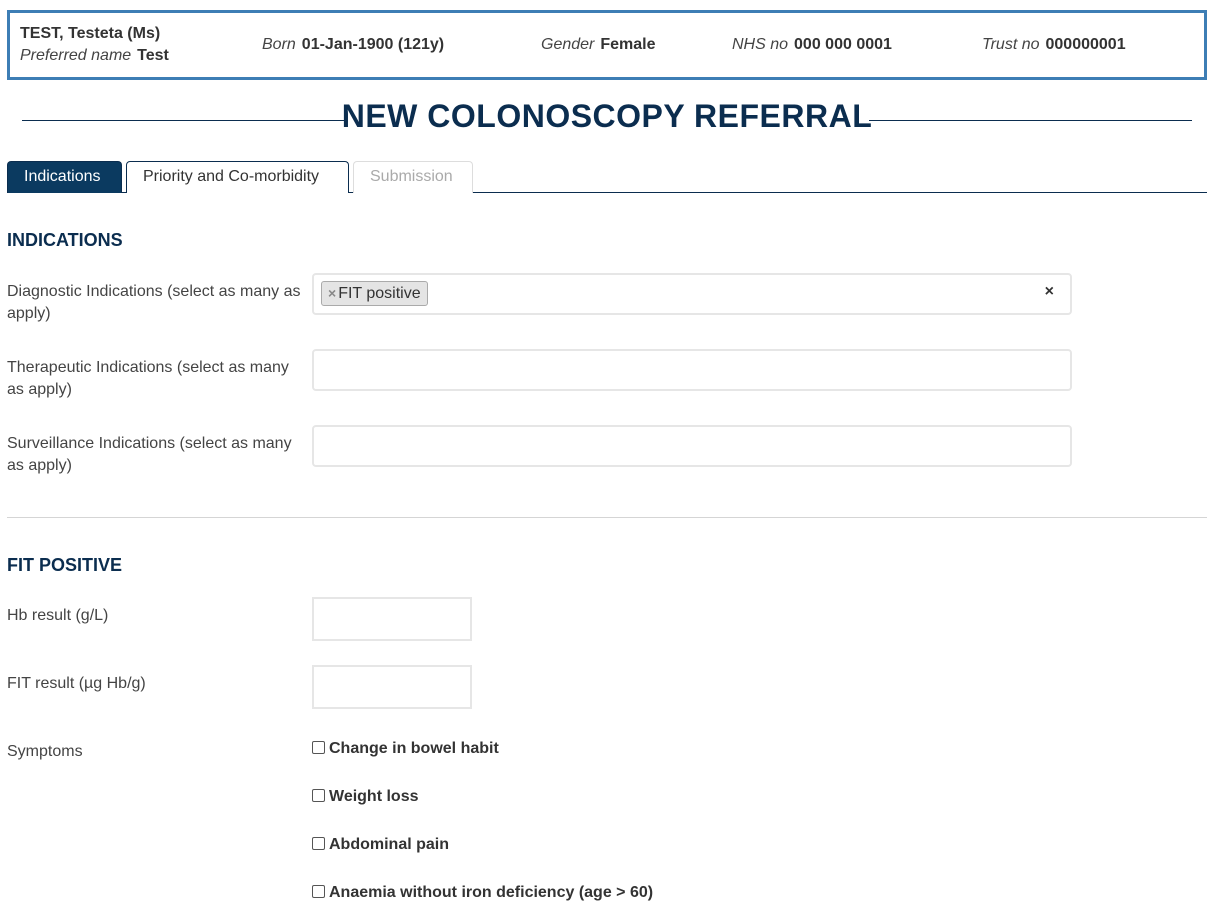 The width and height of the screenshot is (1216, 906). What do you see at coordinates (279, 44) in the screenshot?
I see `born-label: Born` at bounding box center [279, 44].